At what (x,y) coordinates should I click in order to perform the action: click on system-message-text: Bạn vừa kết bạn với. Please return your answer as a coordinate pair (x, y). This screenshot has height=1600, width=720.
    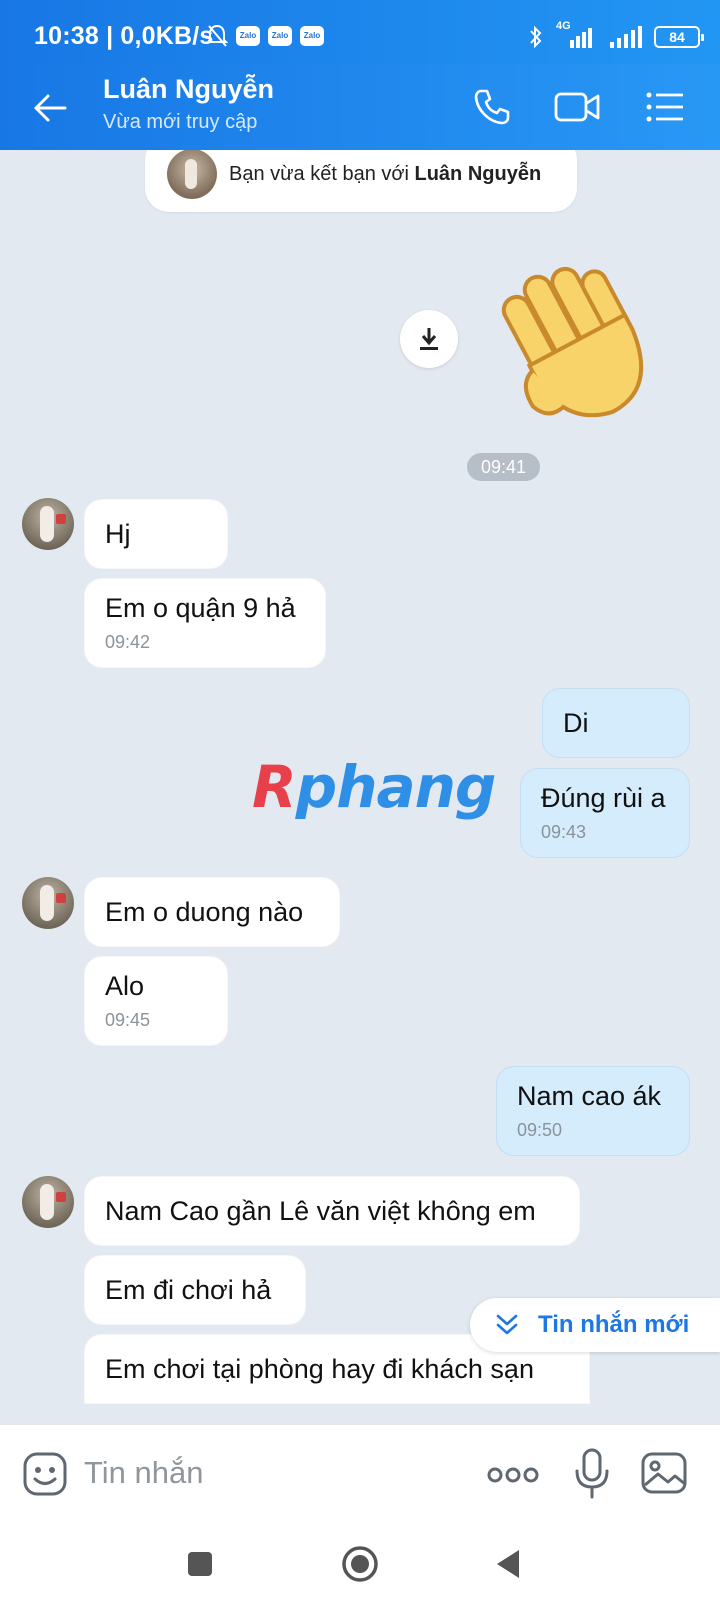
    Looking at the image, I should click on (322, 173).